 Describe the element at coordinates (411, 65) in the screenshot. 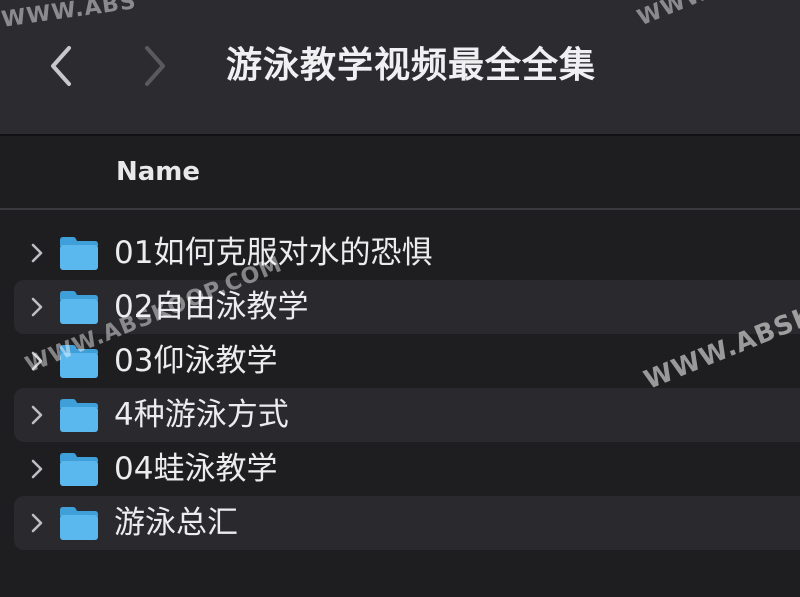

I see `window-title: 游泳教学视频最全全集` at that location.